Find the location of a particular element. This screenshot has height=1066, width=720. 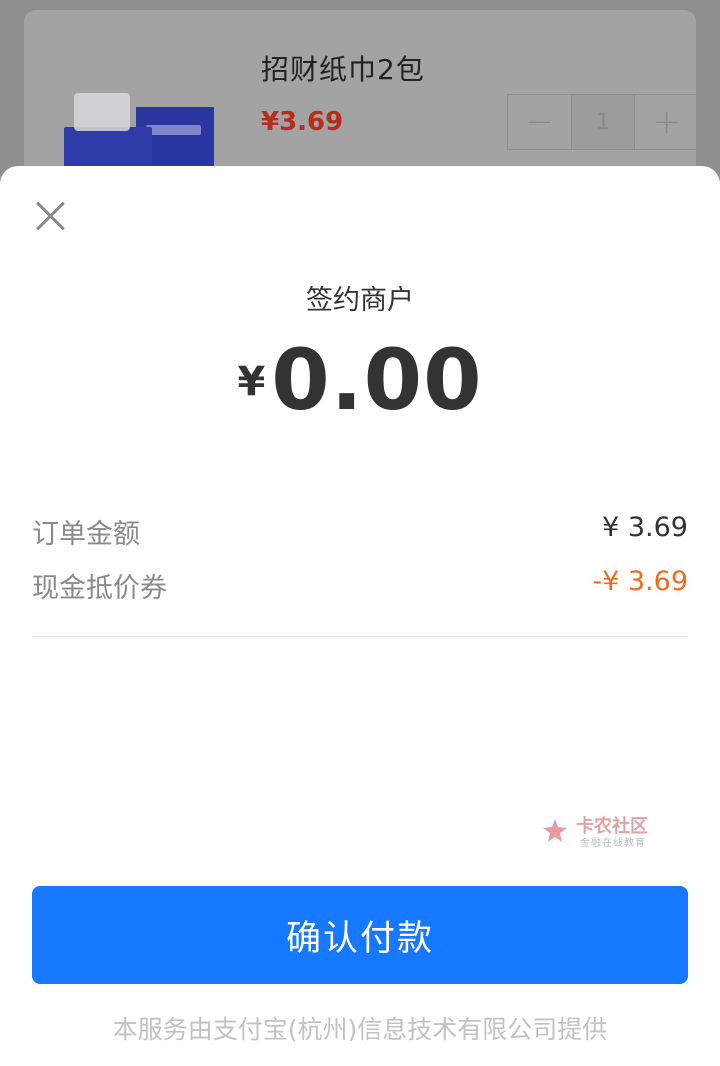

product-price: ¥3.69 is located at coordinates (302, 122).